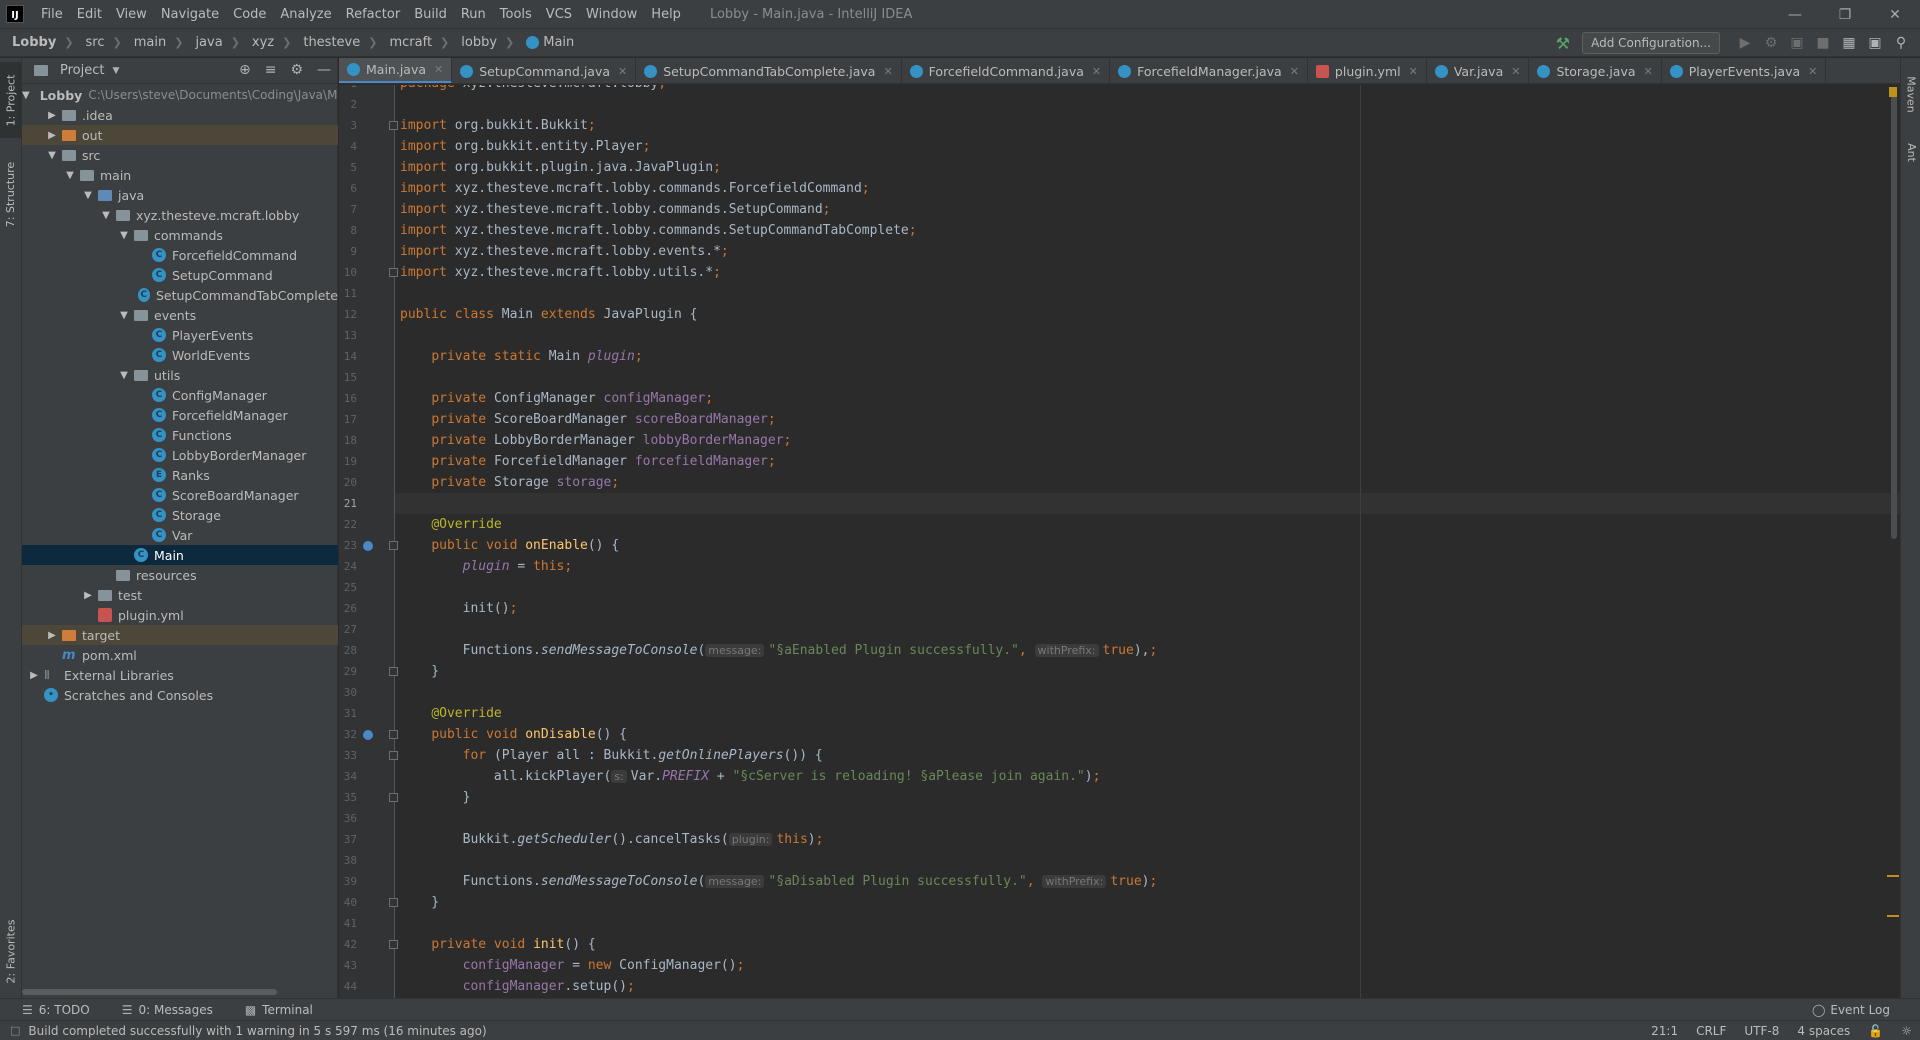  What do you see at coordinates (396, 70) in the screenshot?
I see `tab-main-java: Main.java ✕` at bounding box center [396, 70].